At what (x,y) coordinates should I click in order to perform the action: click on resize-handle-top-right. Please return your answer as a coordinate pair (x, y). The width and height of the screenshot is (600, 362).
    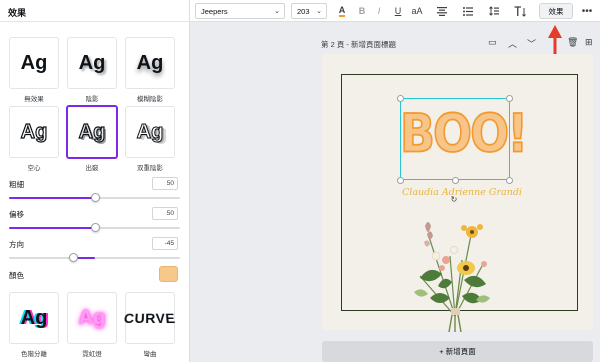
    Looking at the image, I should click on (509, 98).